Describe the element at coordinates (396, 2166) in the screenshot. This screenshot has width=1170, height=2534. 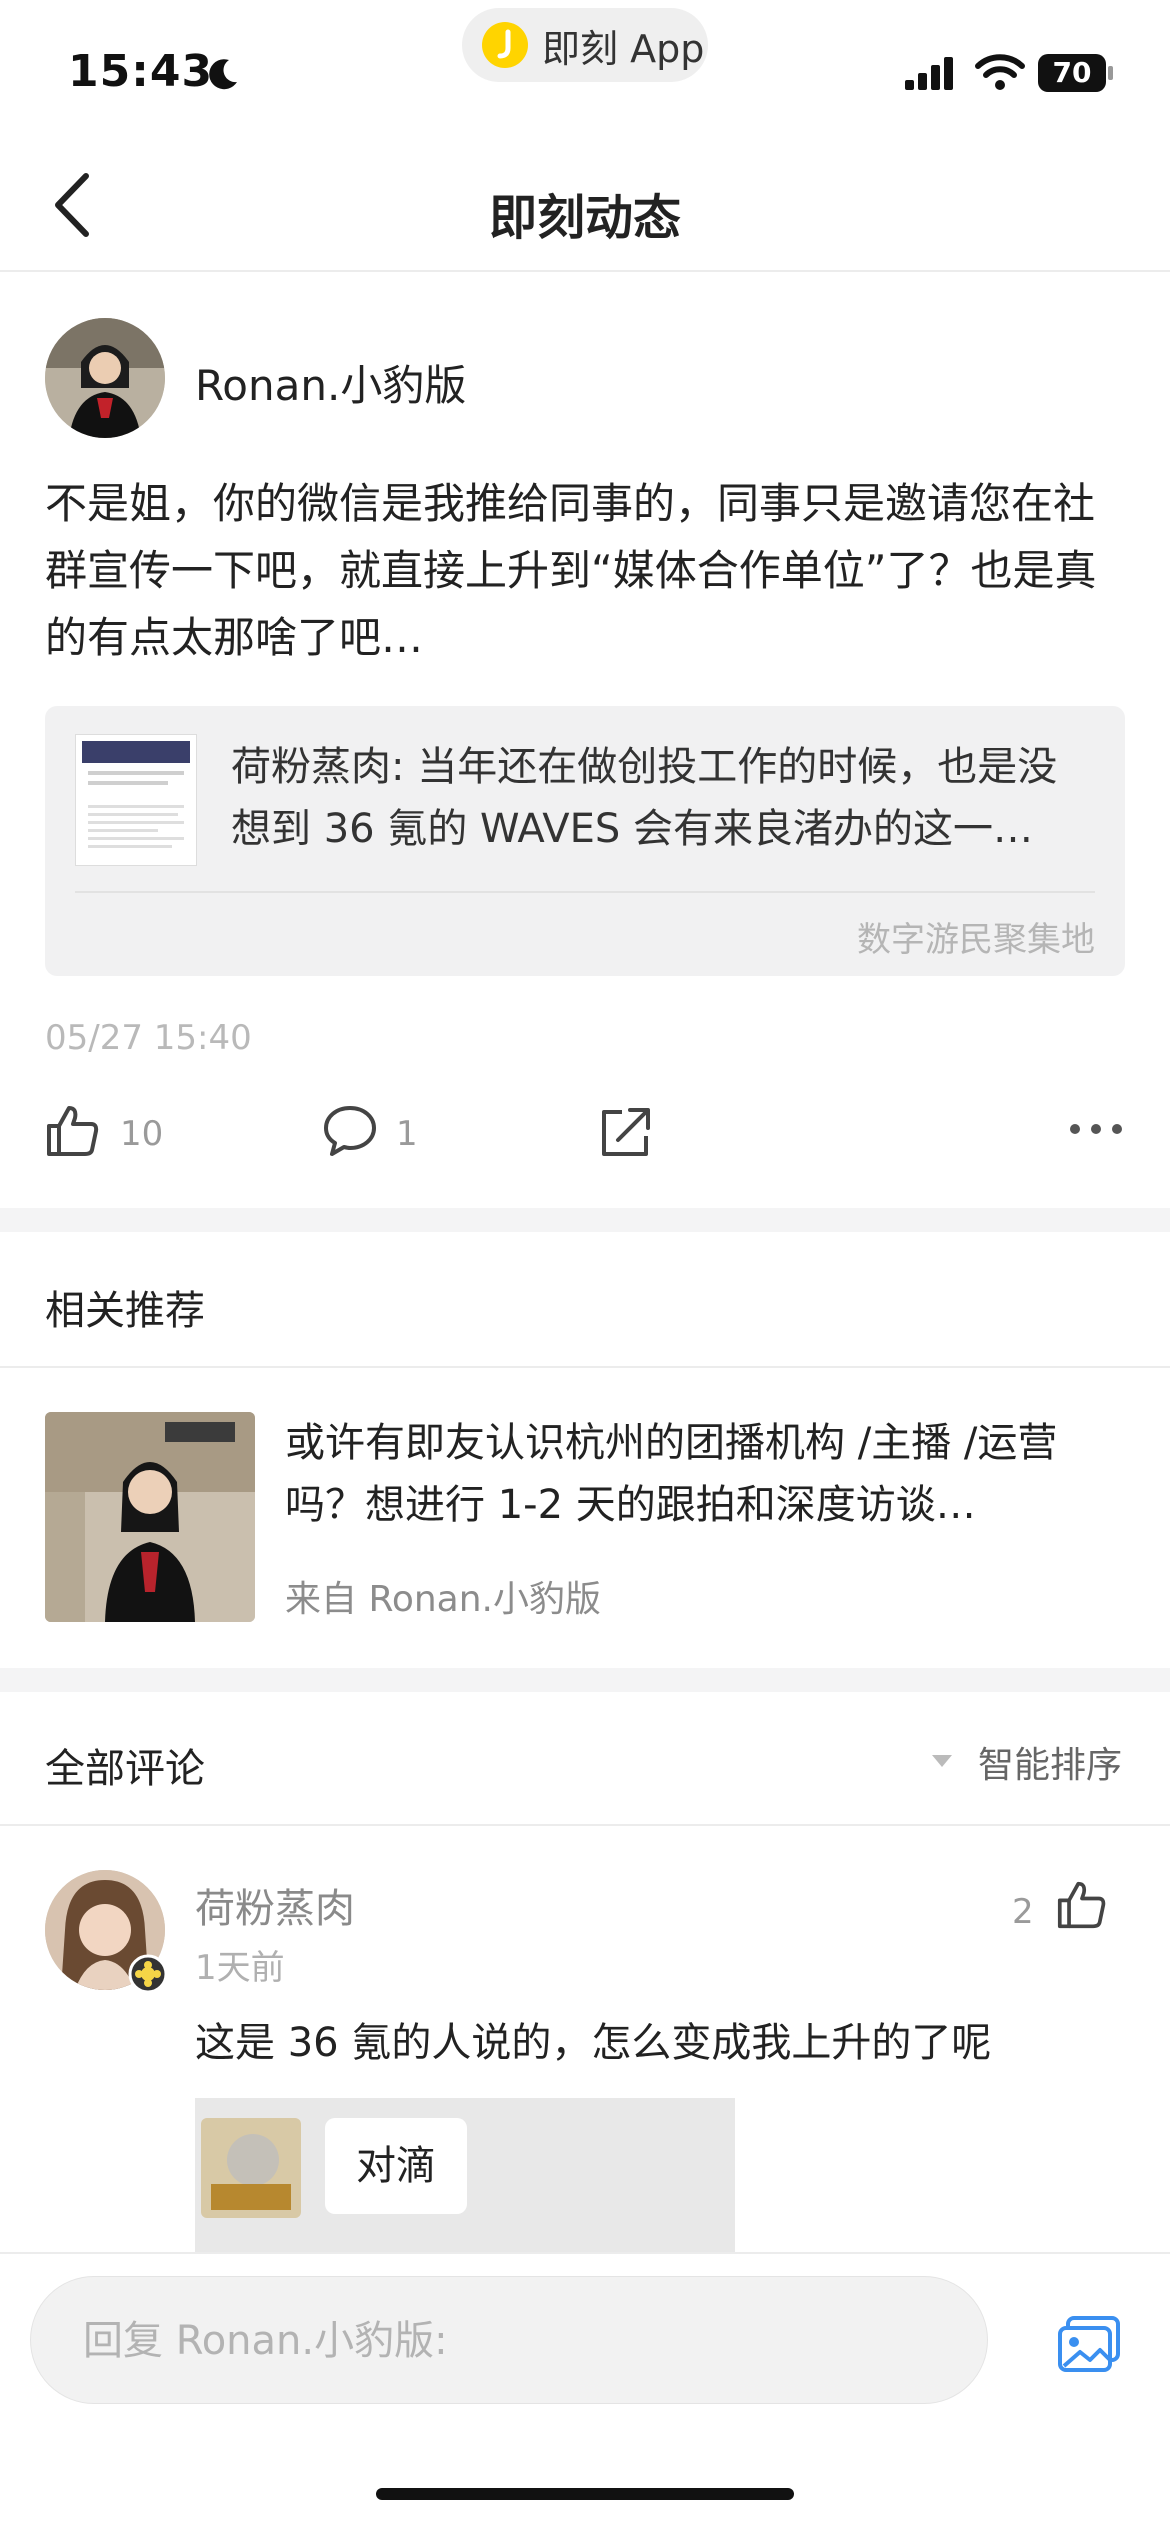
I see `quote-bubble: 对滴` at that location.